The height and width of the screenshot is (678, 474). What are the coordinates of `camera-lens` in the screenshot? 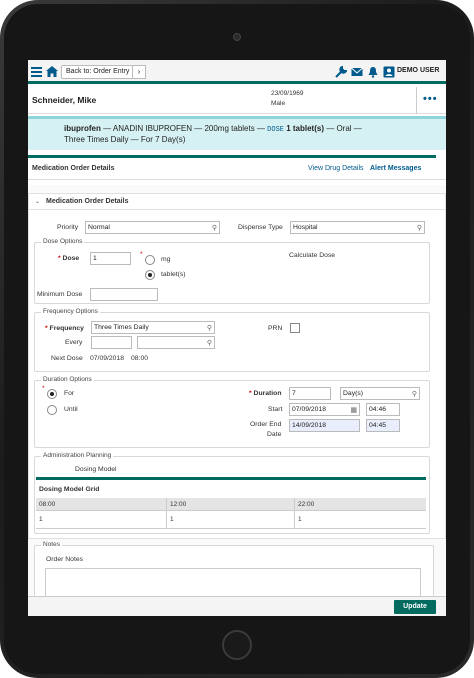 It's located at (237, 37).